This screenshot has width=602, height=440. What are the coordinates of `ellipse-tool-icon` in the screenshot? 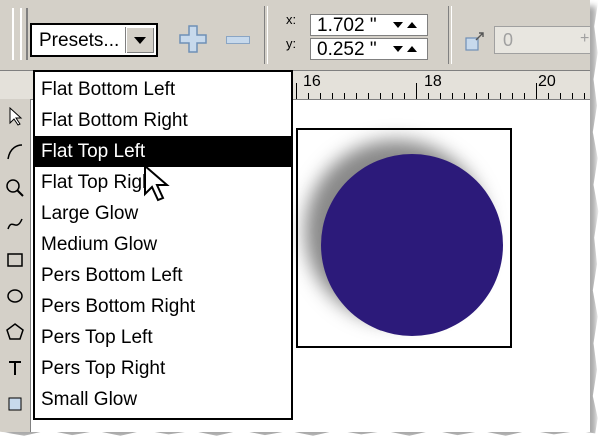 It's located at (15, 296).